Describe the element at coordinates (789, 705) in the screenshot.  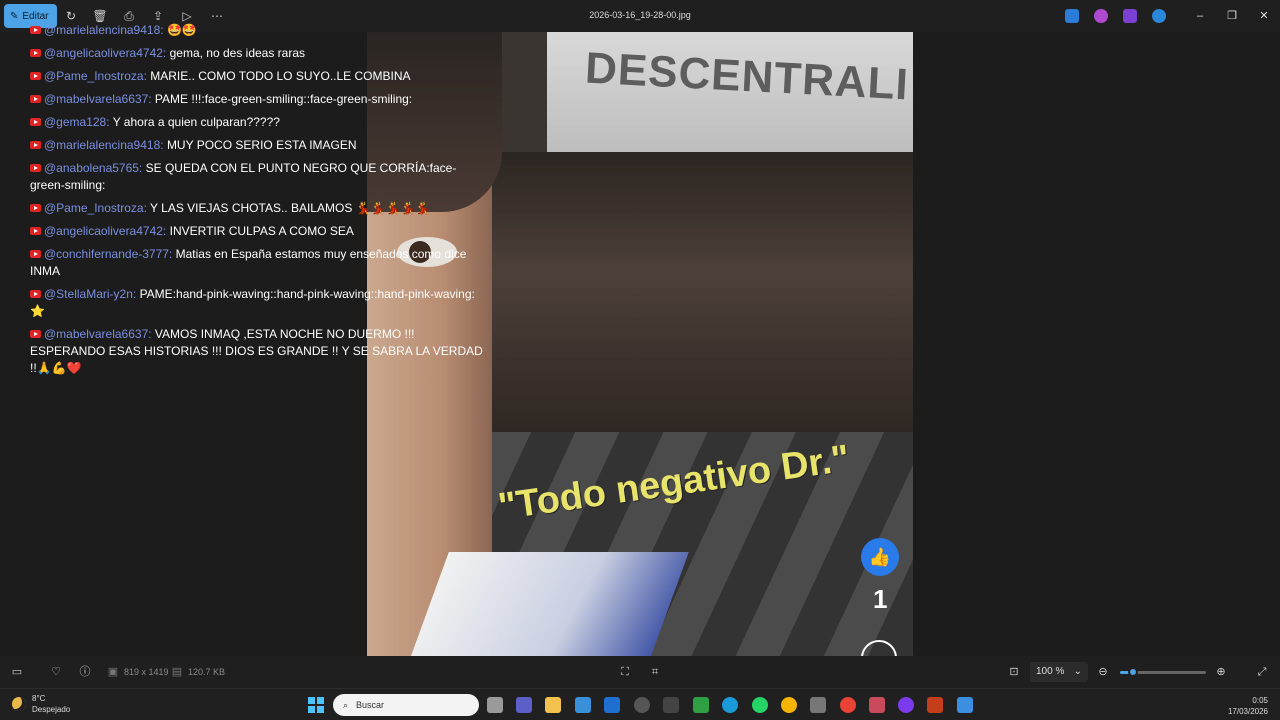
I see `chrome-icon` at that location.